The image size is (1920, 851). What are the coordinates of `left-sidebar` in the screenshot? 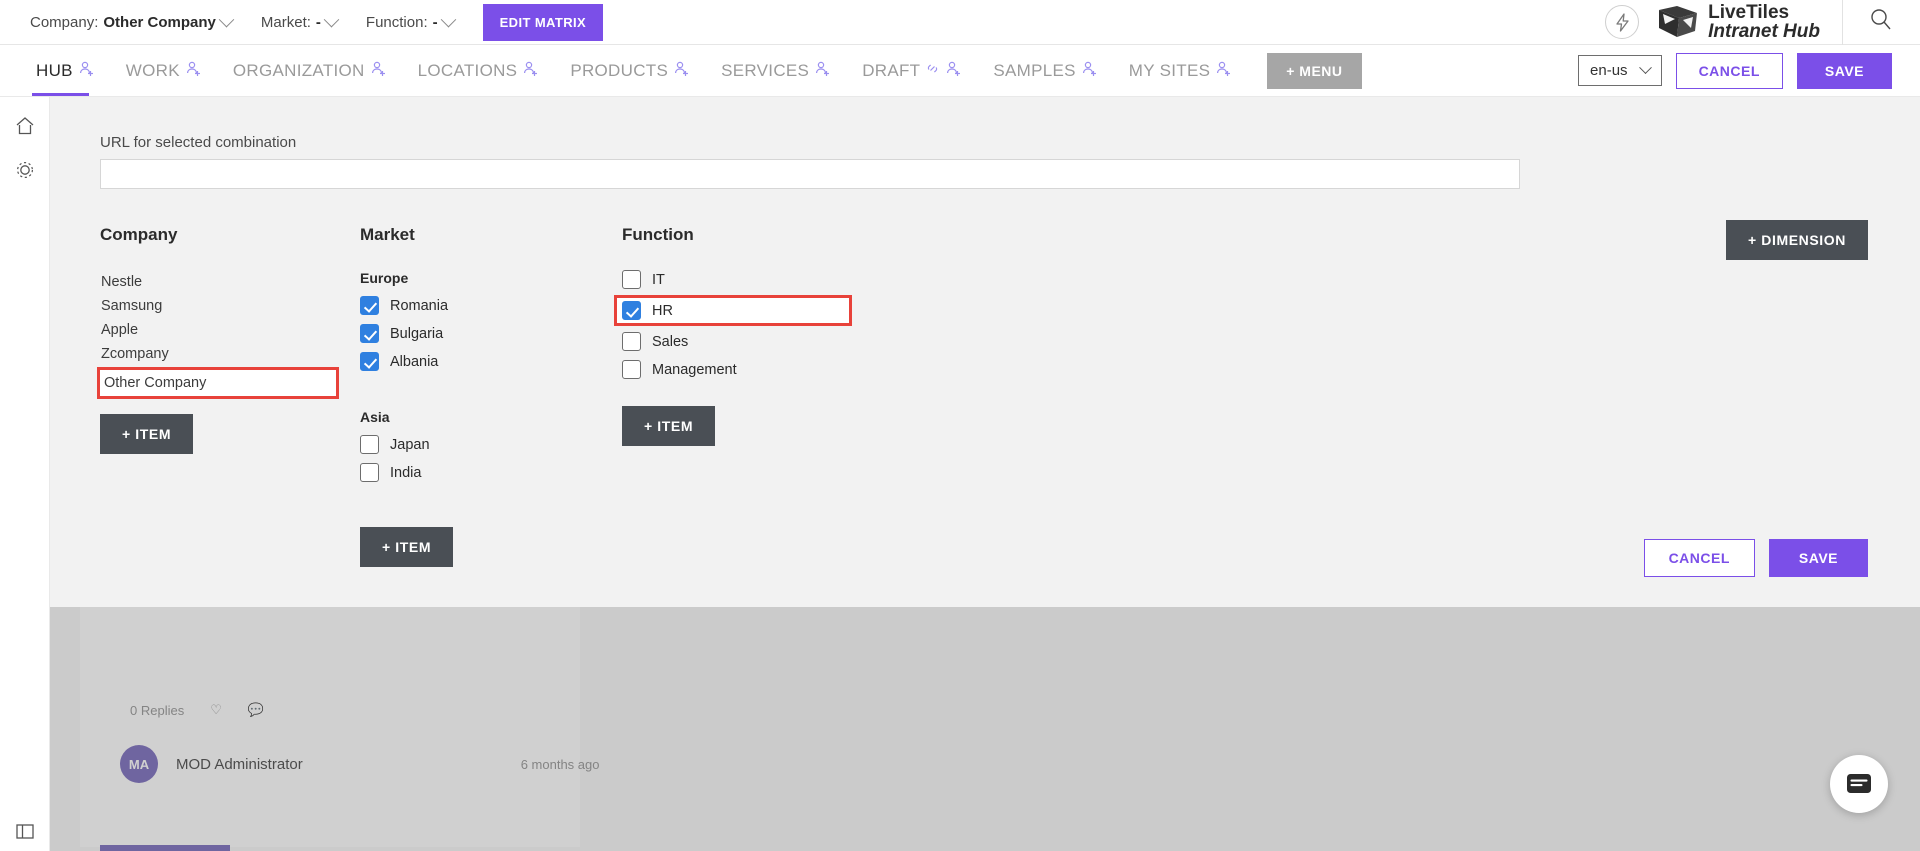 It's located at (25, 474).